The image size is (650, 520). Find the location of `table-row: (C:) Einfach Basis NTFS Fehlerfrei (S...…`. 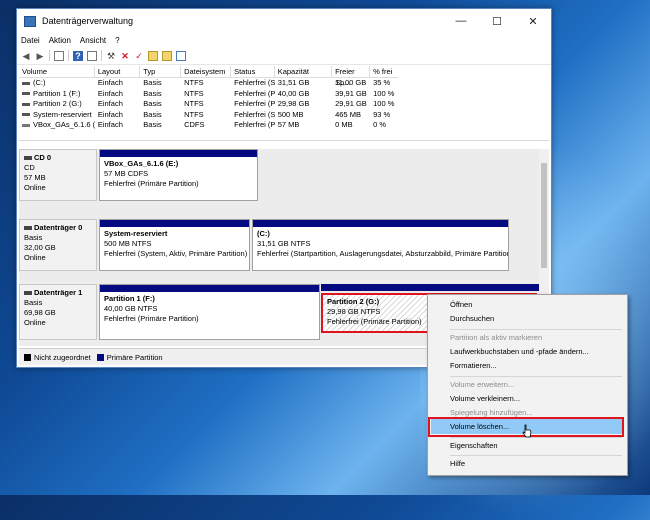

table-row: (C:) Einfach Basis NTFS Fehlerfrei (S...… is located at coordinates (208, 83).